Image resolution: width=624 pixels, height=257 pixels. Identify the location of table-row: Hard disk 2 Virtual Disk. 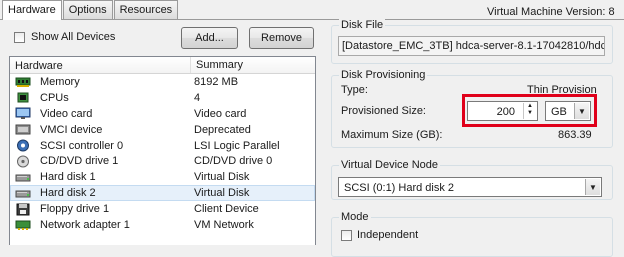
(162, 193).